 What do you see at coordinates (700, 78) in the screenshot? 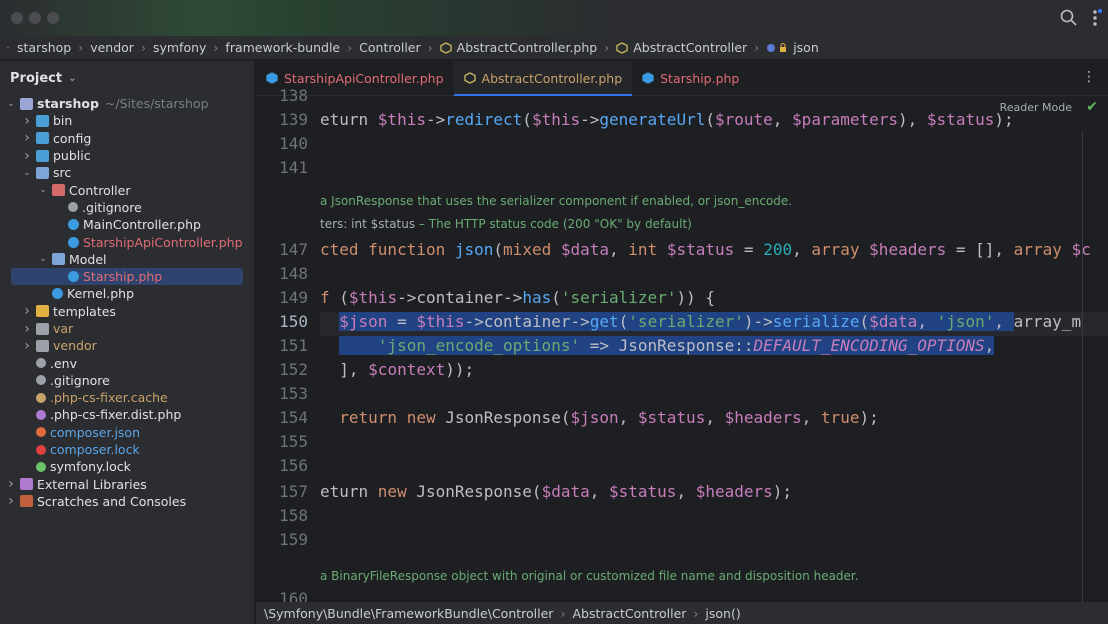
I see `editor-tab-label: Starship.php` at bounding box center [700, 78].